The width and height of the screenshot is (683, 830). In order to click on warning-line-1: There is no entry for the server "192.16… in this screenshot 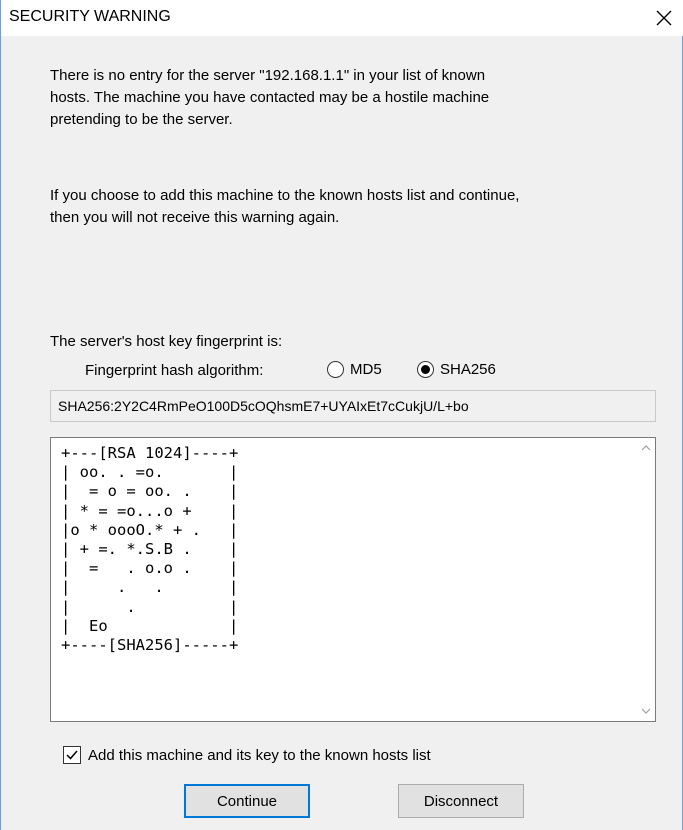, I will do `click(268, 75)`.